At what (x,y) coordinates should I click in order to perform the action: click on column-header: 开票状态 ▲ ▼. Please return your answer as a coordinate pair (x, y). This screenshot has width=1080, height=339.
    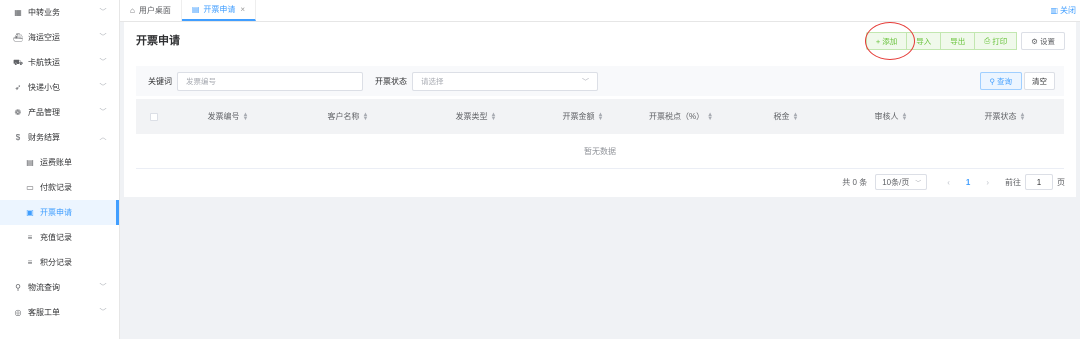
    Looking at the image, I should click on (1005, 116).